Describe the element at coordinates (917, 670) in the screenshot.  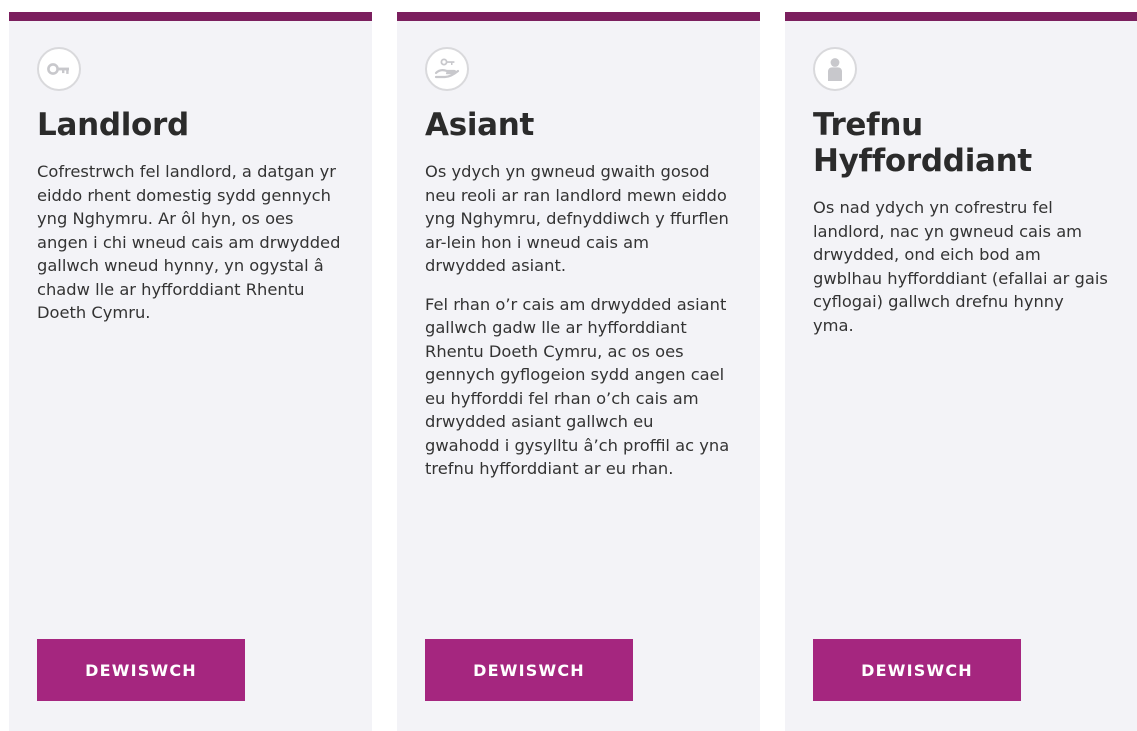
I see `choose-button-training: DEWISWCH` at that location.